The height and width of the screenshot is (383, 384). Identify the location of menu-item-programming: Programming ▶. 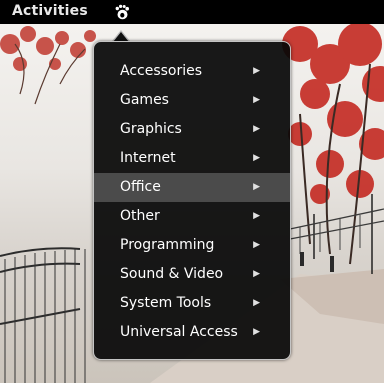
(192, 245).